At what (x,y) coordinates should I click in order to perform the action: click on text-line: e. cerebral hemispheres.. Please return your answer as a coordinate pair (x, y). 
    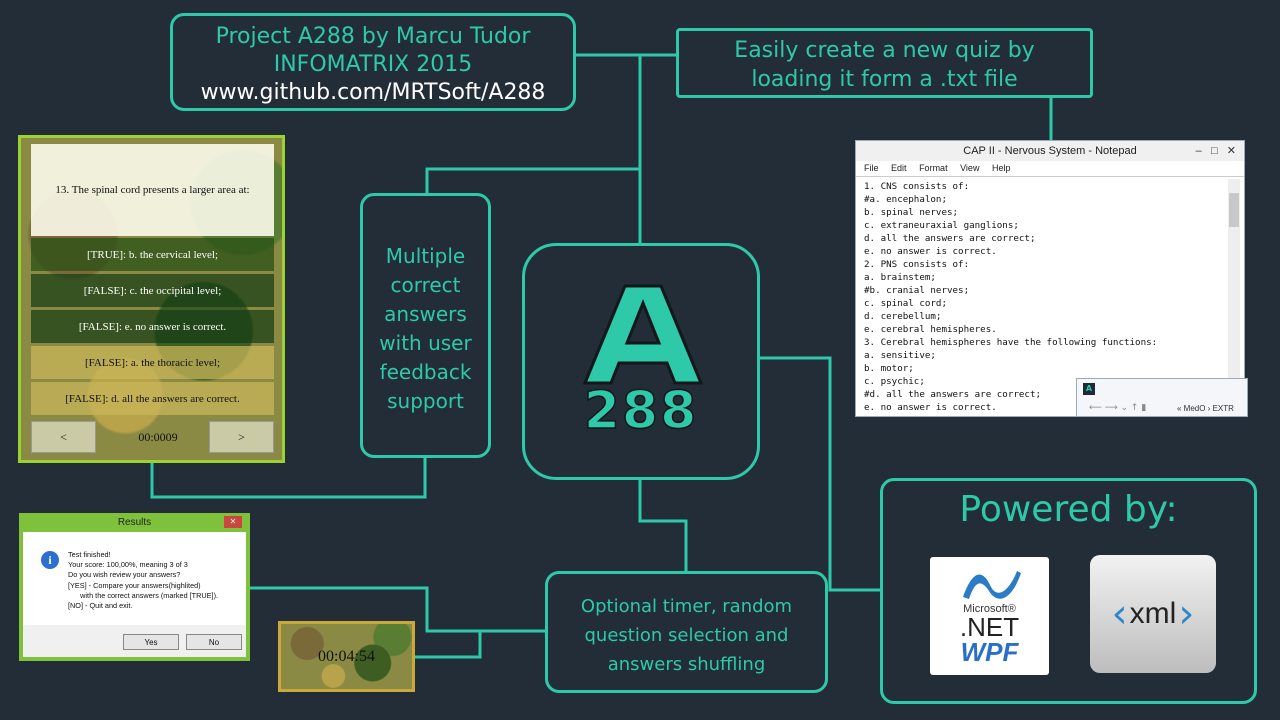
    Looking at the image, I should click on (930, 329).